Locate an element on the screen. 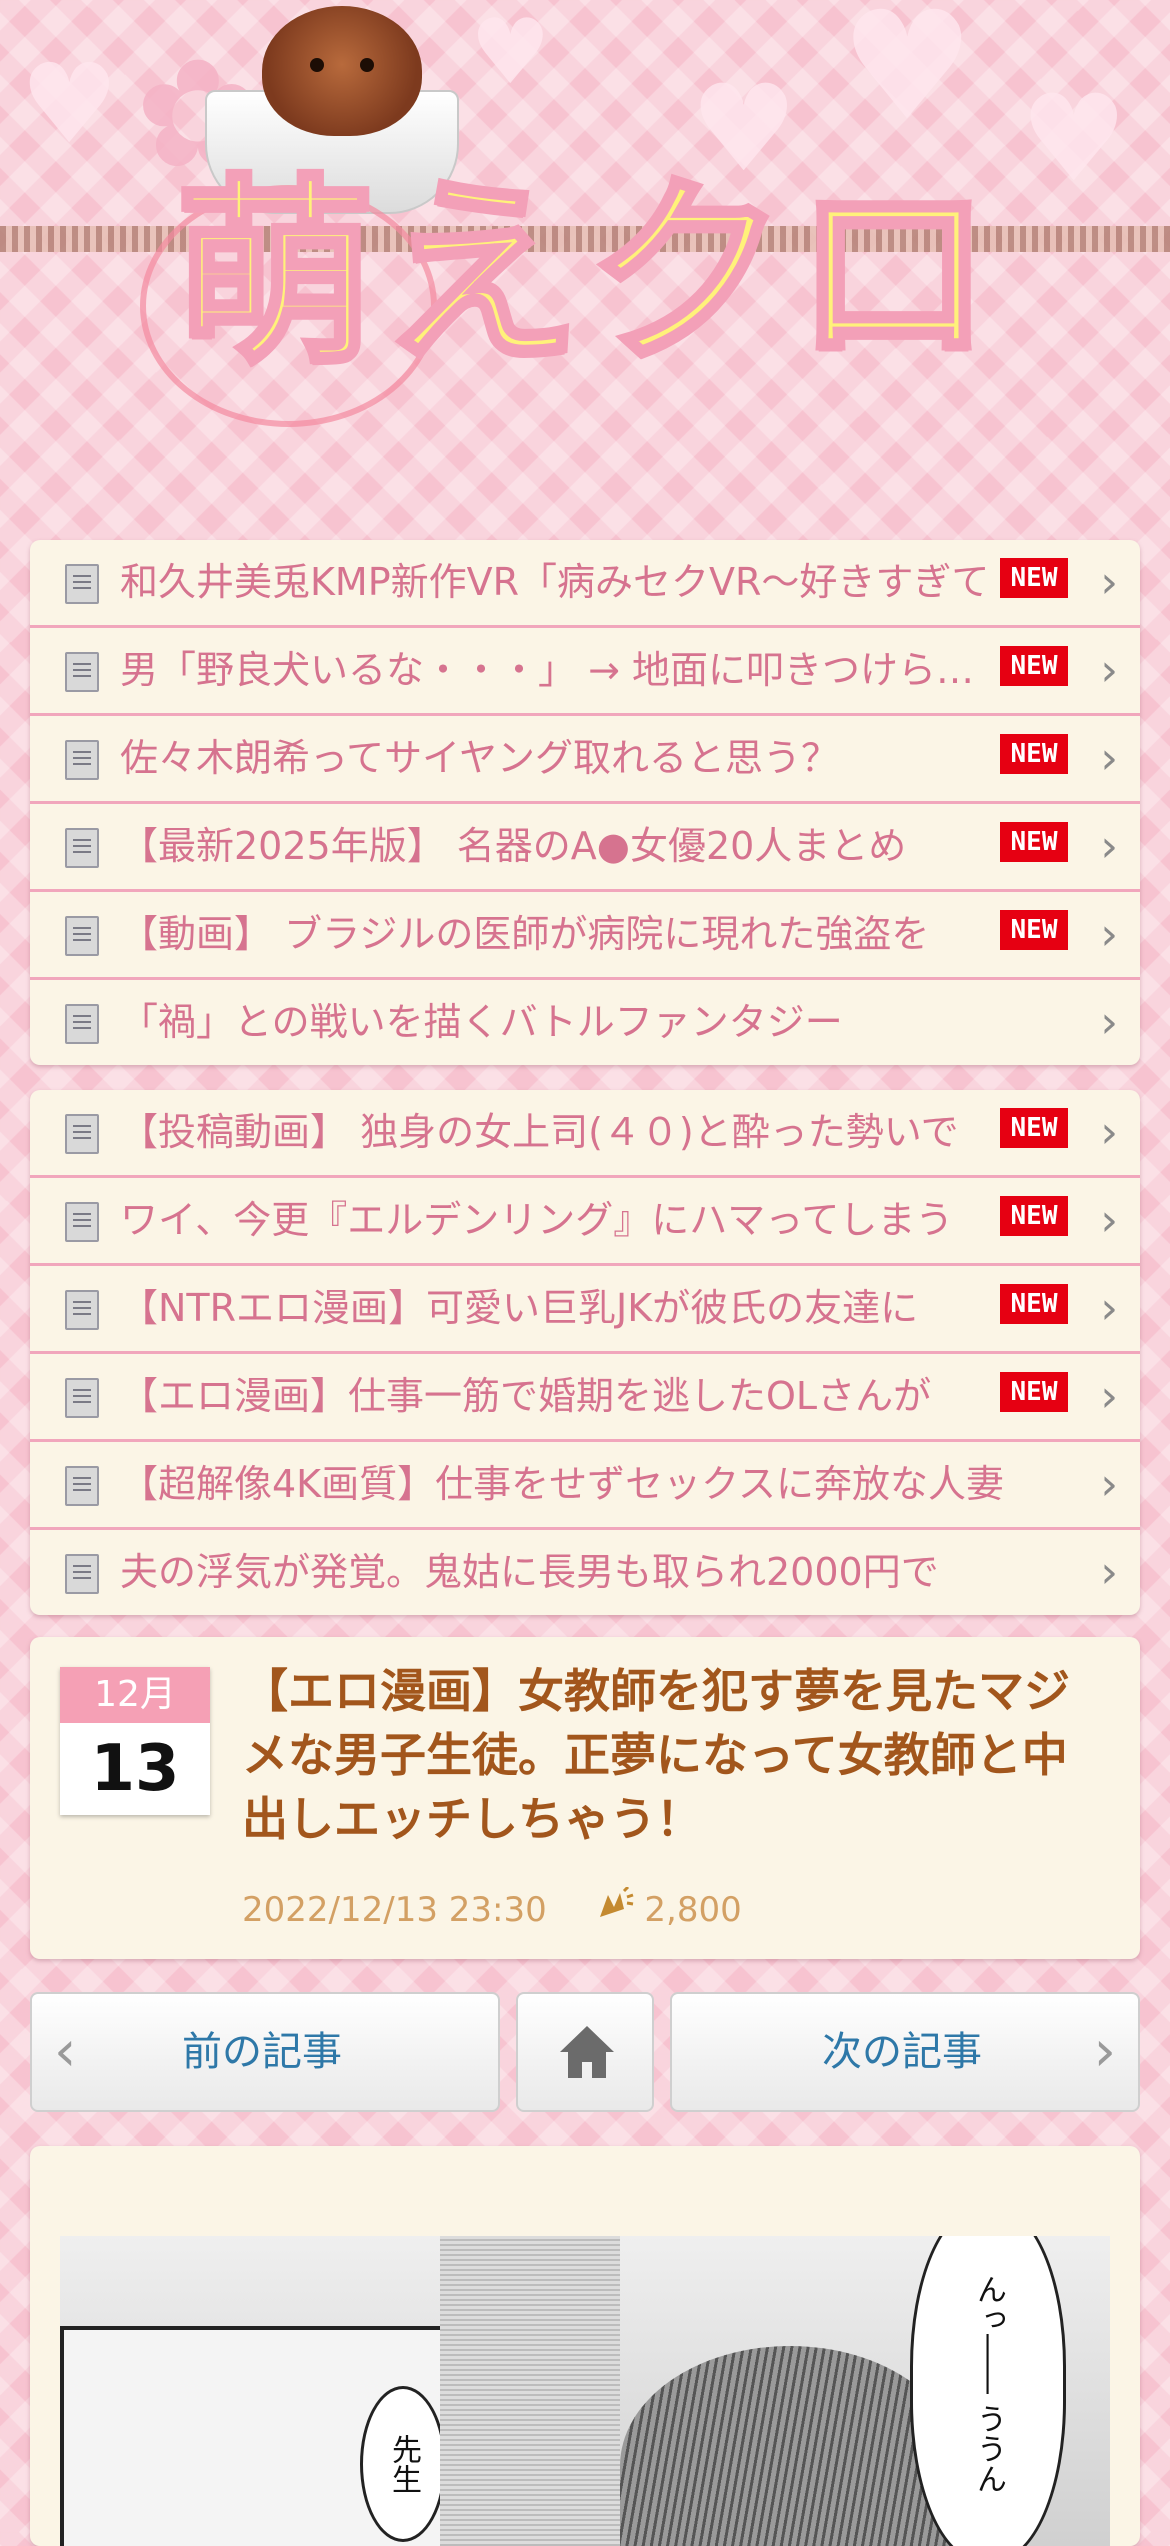 The width and height of the screenshot is (1170, 2546). related-link-item: ワイ、今更『エルデンリング』にハマってしまう NEW › is located at coordinates (585, 1222).